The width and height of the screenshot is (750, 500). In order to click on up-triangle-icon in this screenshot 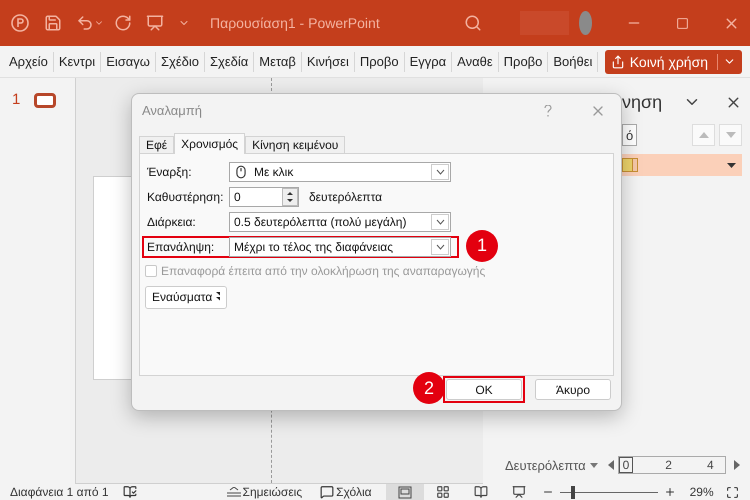, I will do `click(703, 135)`.